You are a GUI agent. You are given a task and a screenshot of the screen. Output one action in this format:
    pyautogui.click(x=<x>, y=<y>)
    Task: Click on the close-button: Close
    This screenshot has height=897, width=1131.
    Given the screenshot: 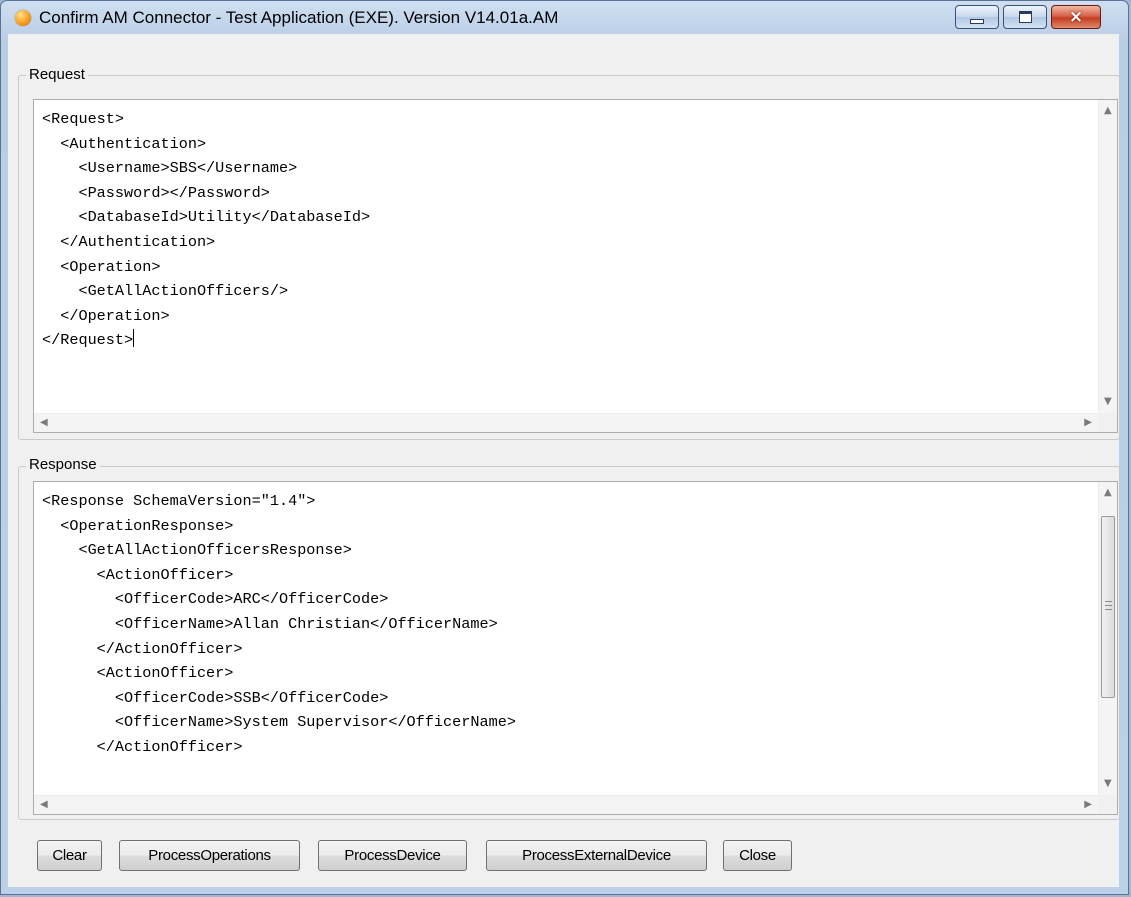 What is the action you would take?
    pyautogui.click(x=757, y=855)
    